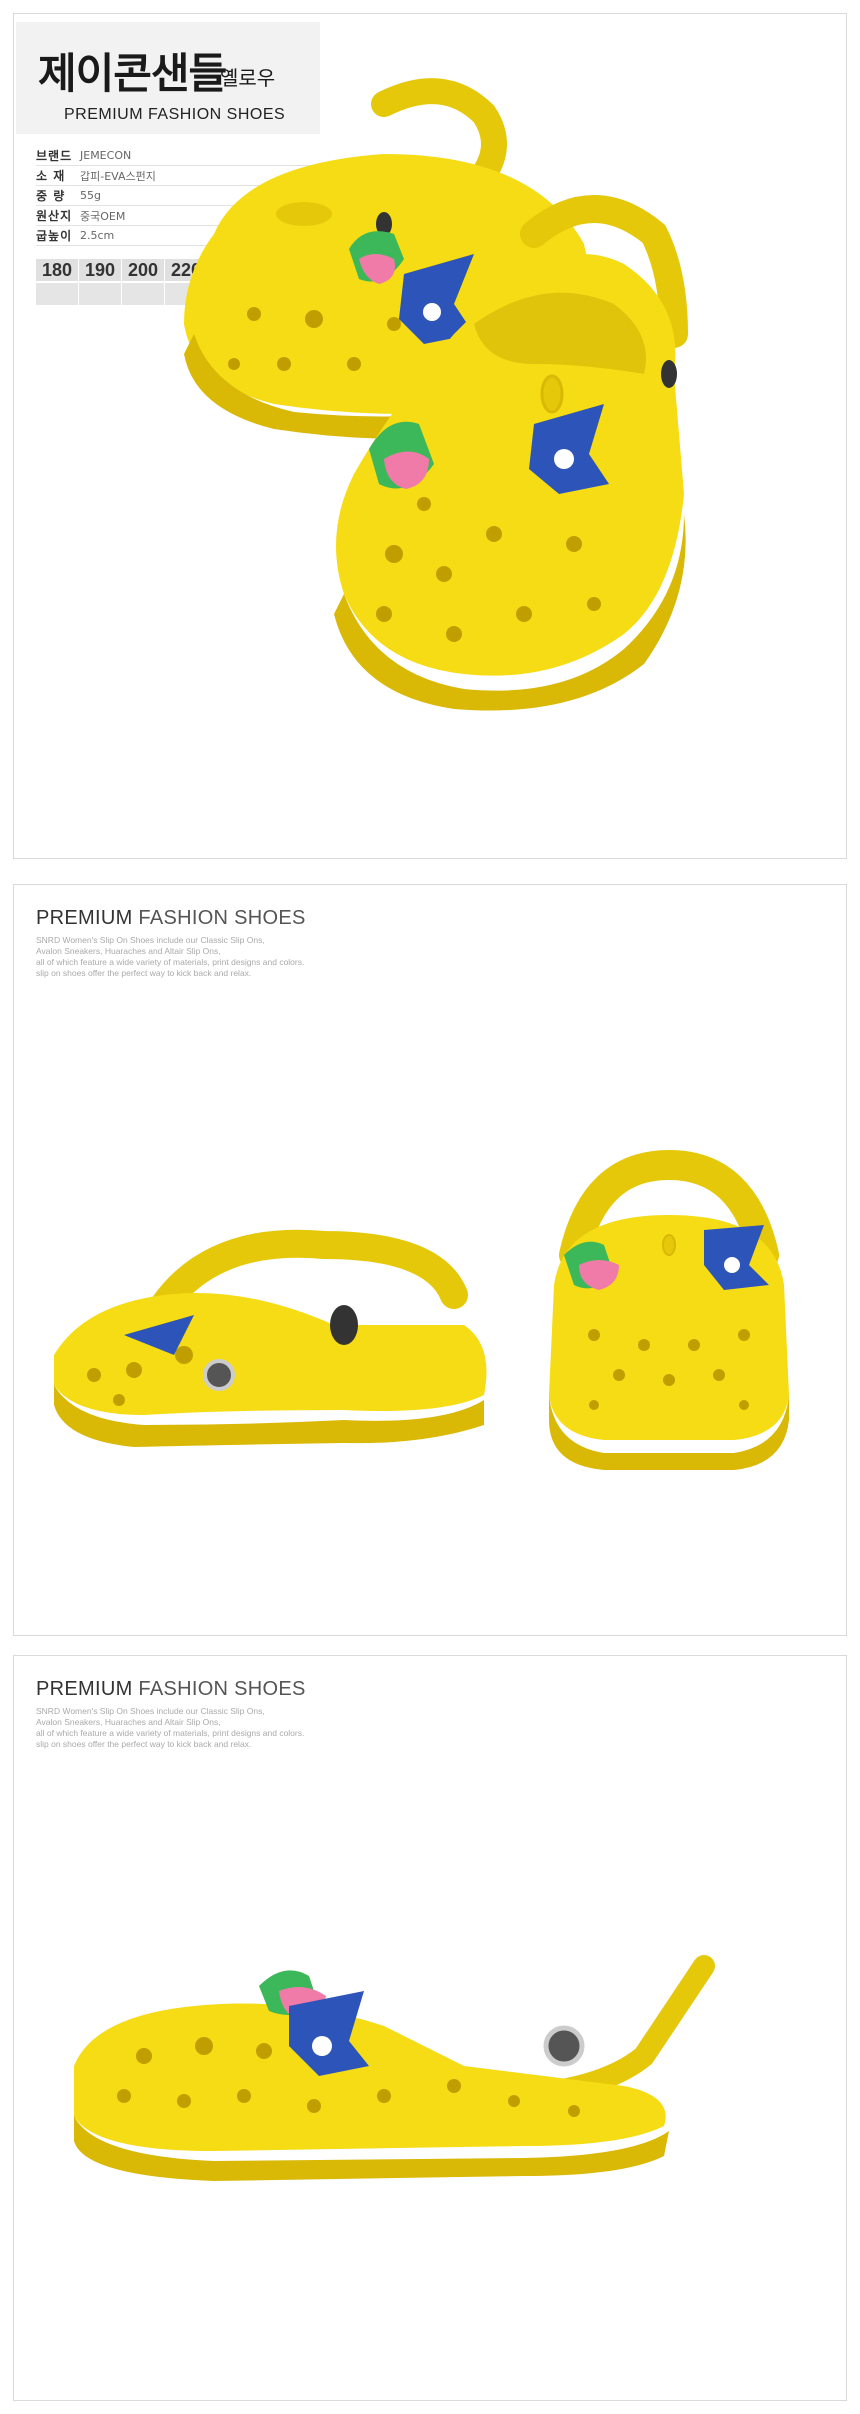  I want to click on spec-label: 소 재, so click(51, 176).